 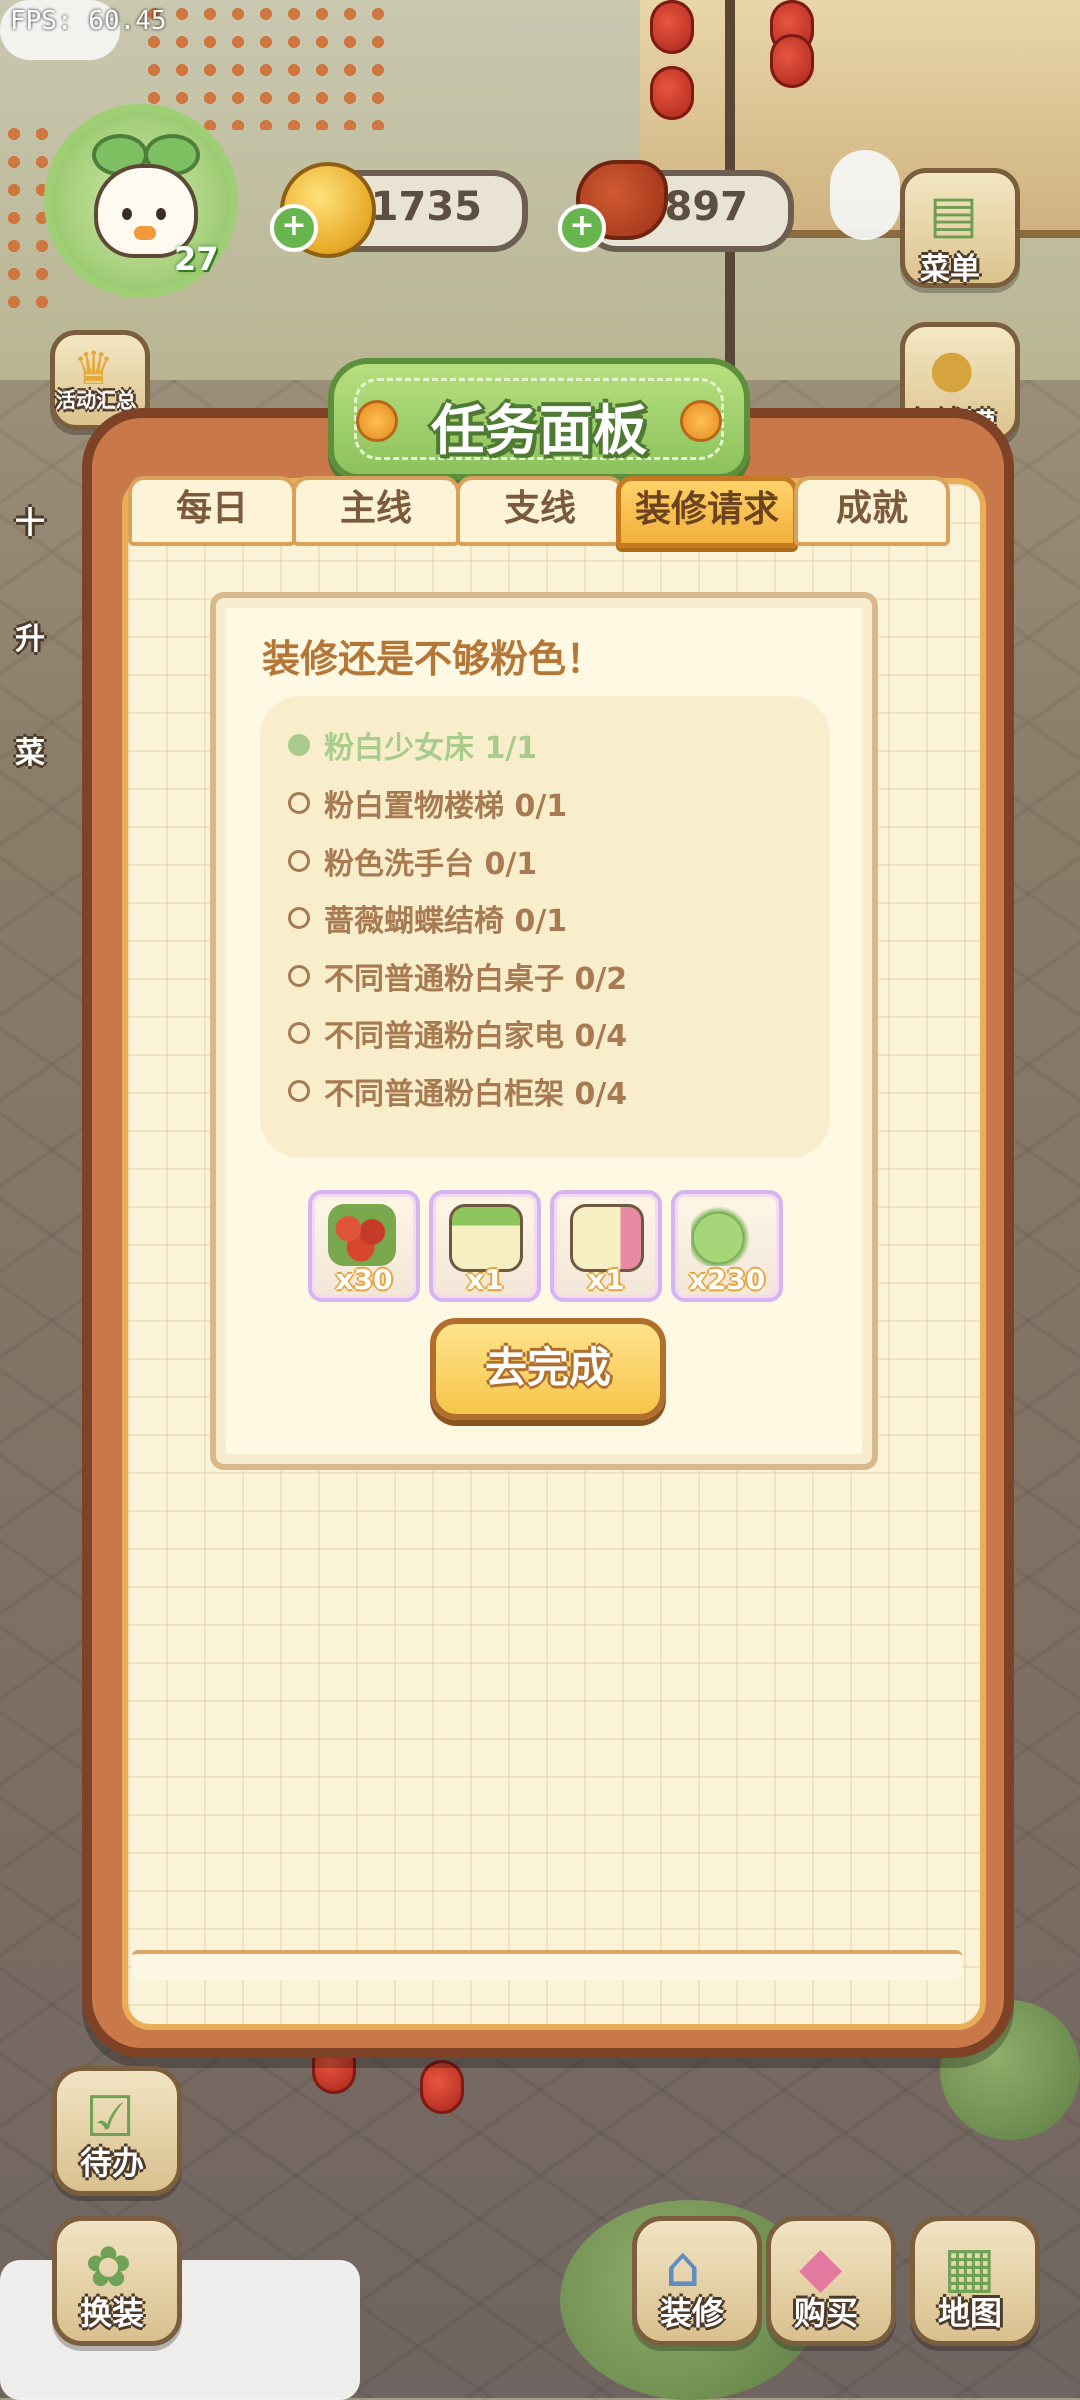 I want to click on berries-icon, so click(x=362, y=1235).